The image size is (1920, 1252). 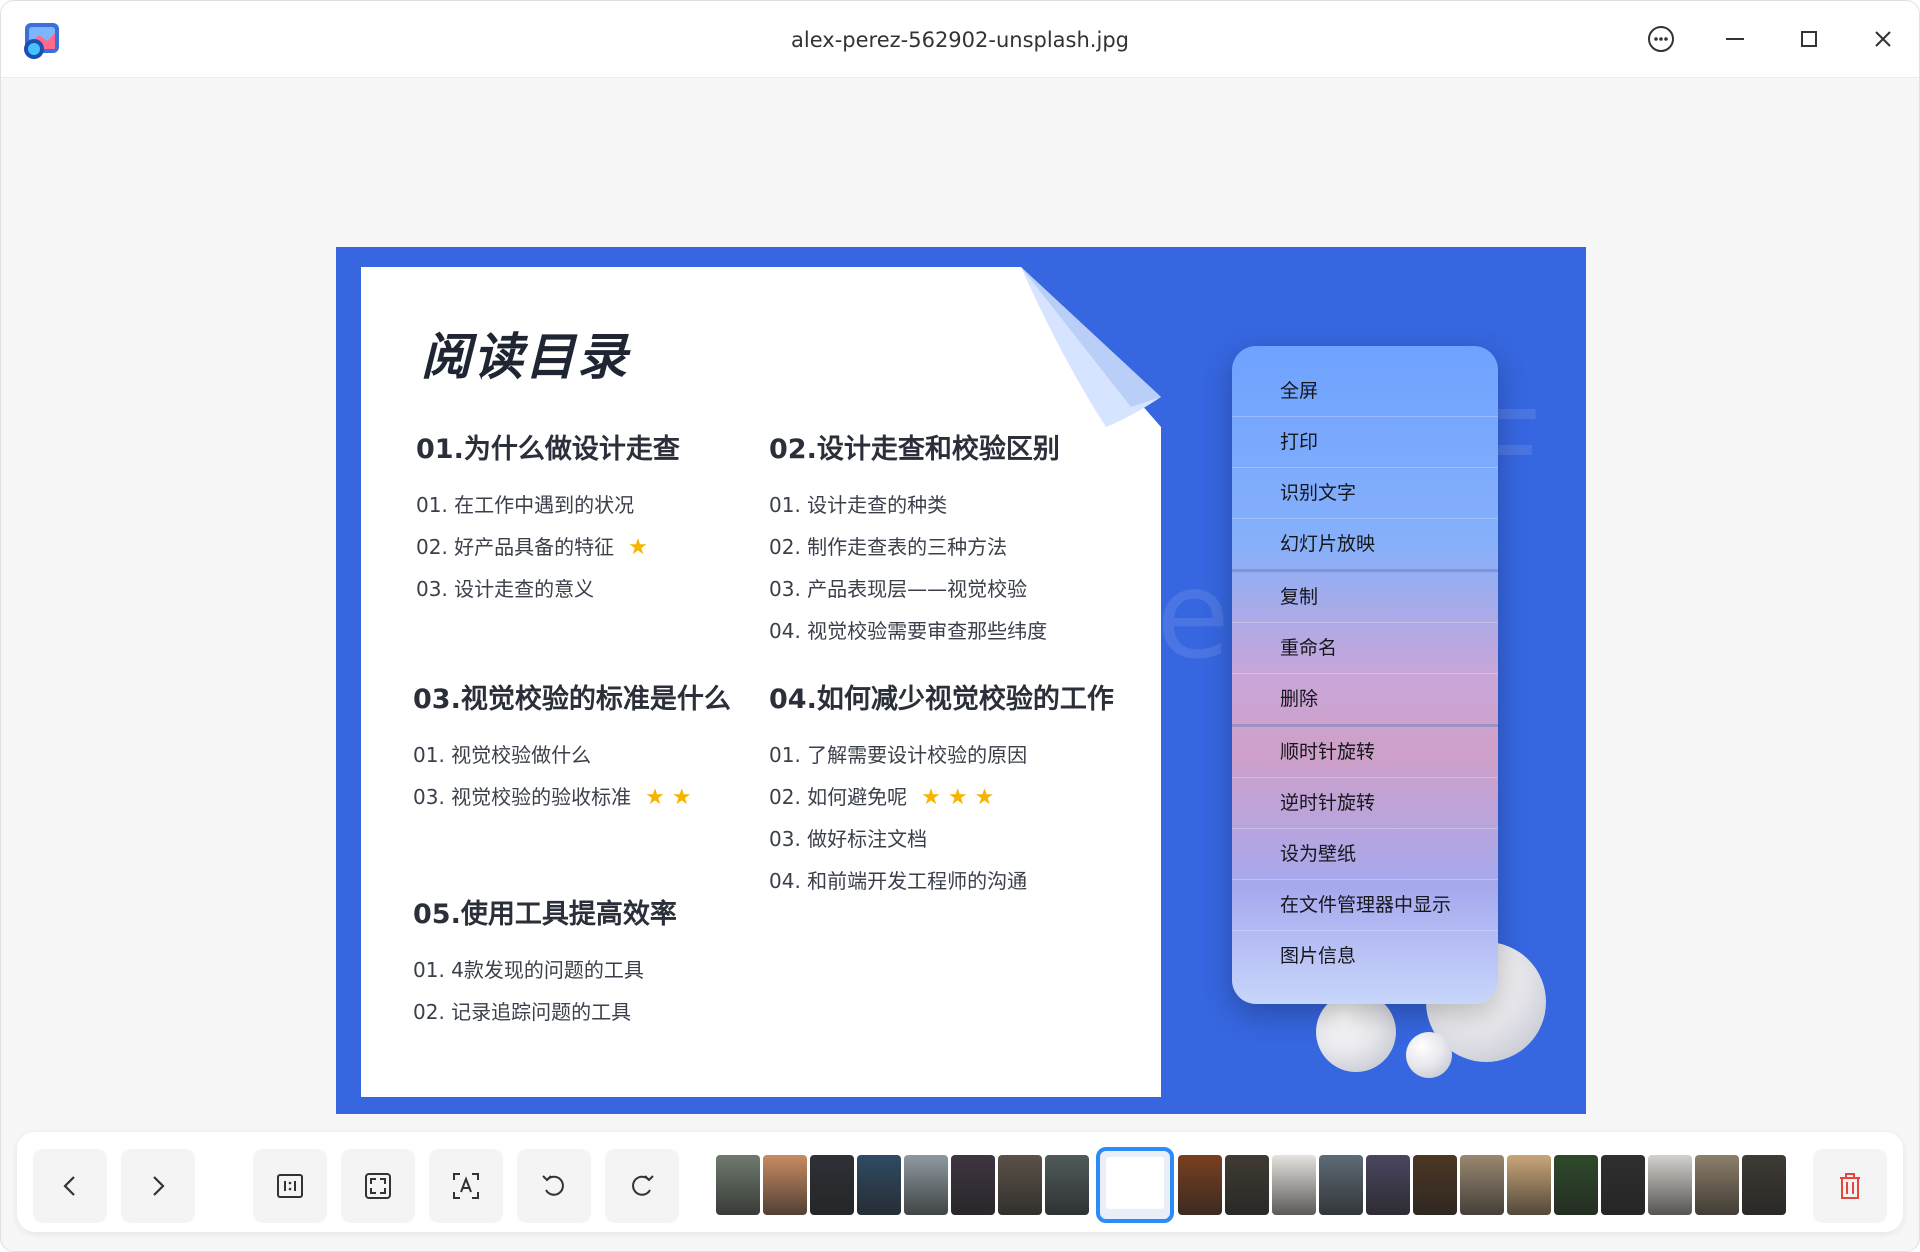 I want to click on list-item: 02. 好产品具备的特征 ★, so click(x=532, y=547).